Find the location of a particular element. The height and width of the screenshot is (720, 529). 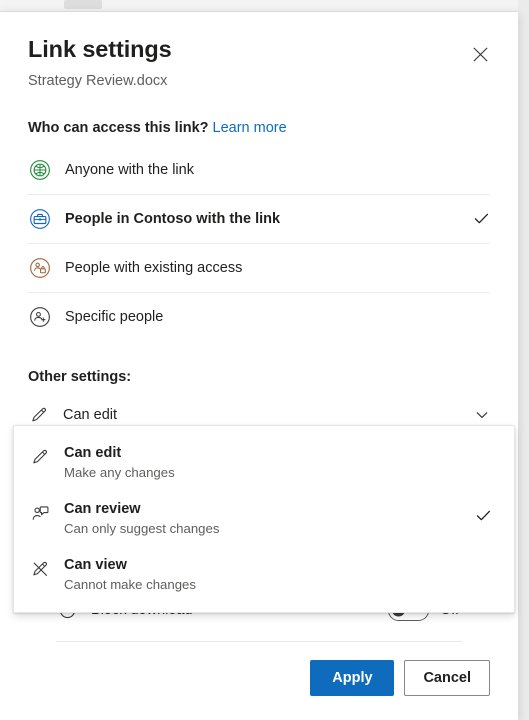

chevron-down-icon is located at coordinates (482, 415).